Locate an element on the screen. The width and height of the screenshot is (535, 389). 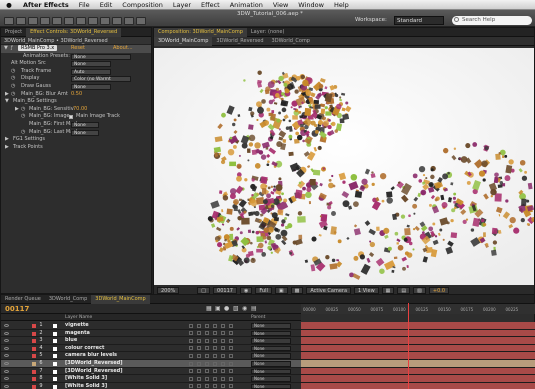
expand-arrow-icon: ▶ is located at coordinates (7, 148).